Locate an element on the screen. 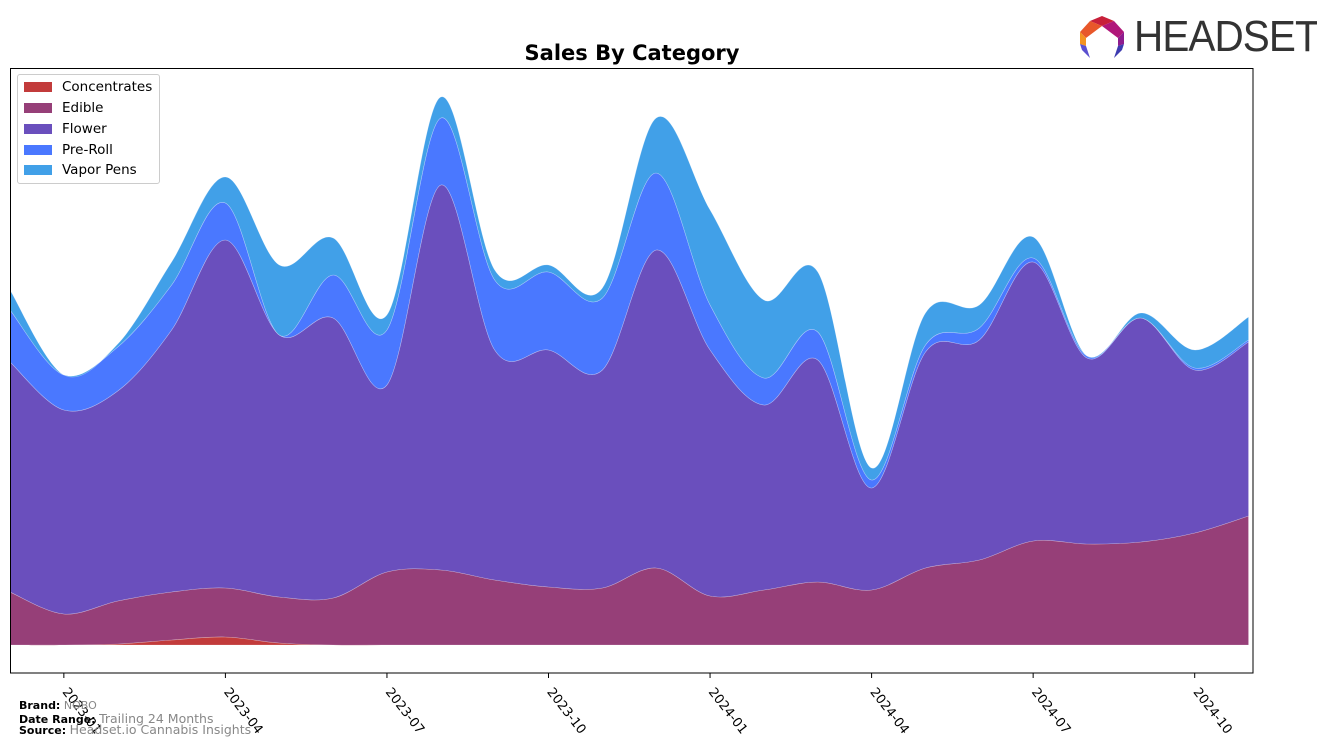 The image size is (1317, 746). legend-swatch-vapor-pens is located at coordinates (38, 170).